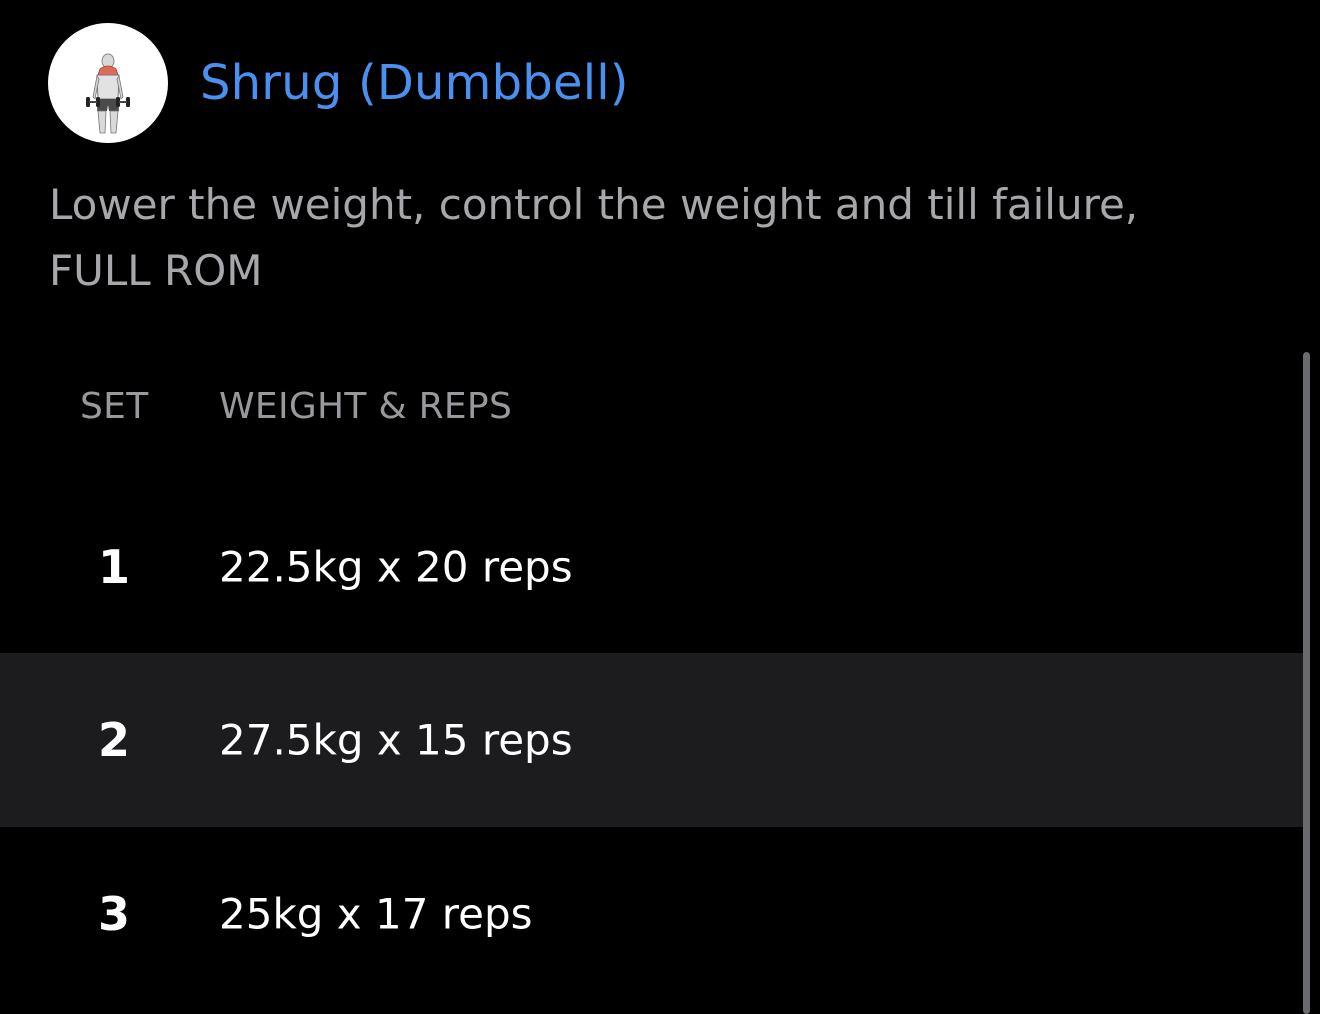 The width and height of the screenshot is (1320, 1014). What do you see at coordinates (108, 93) in the screenshot?
I see `shrug-exercise-illustration-icon` at bounding box center [108, 93].